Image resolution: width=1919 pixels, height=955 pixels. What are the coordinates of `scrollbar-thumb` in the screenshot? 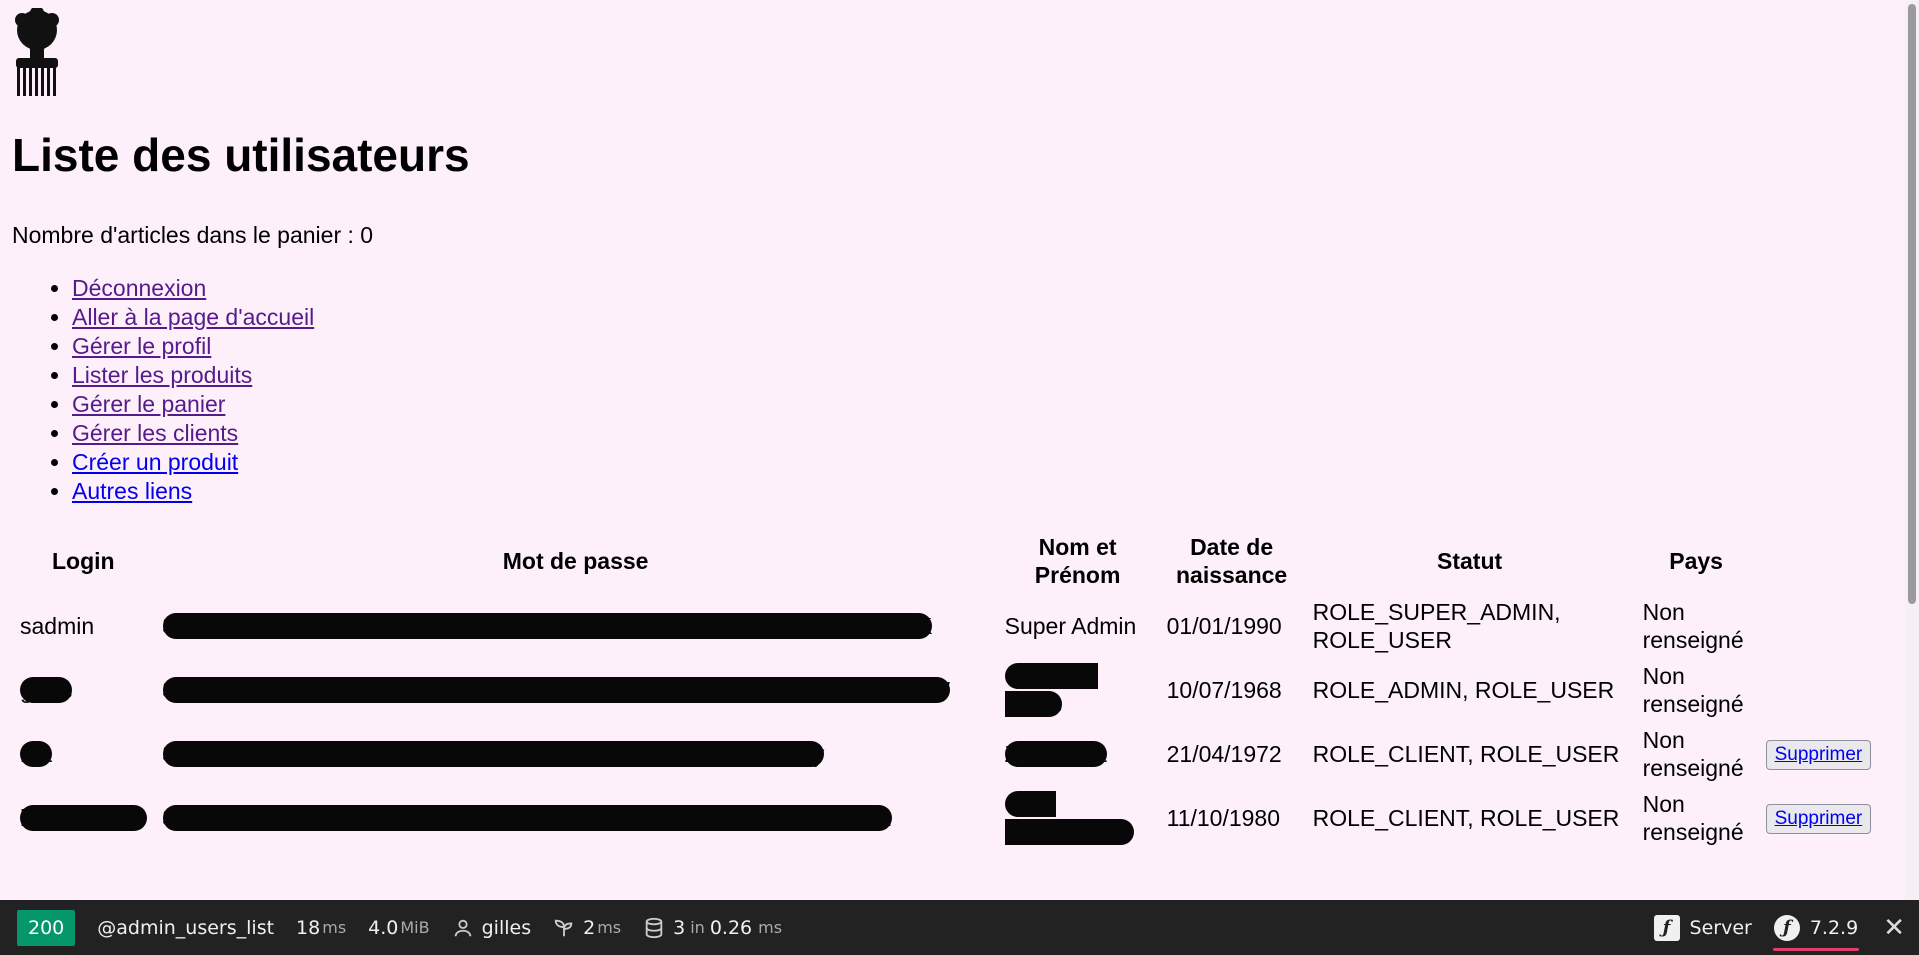 It's located at (1912, 304).